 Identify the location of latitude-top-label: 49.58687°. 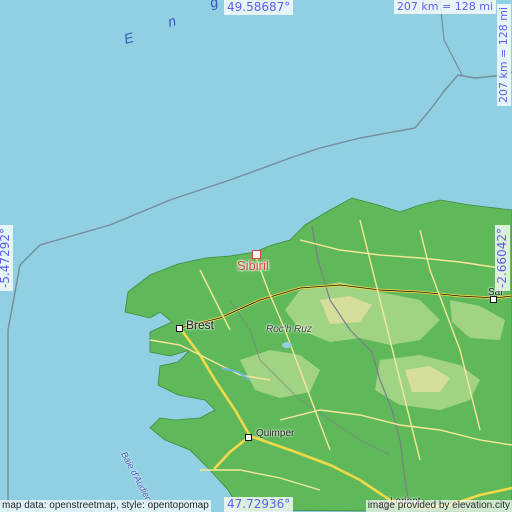
(259, 7).